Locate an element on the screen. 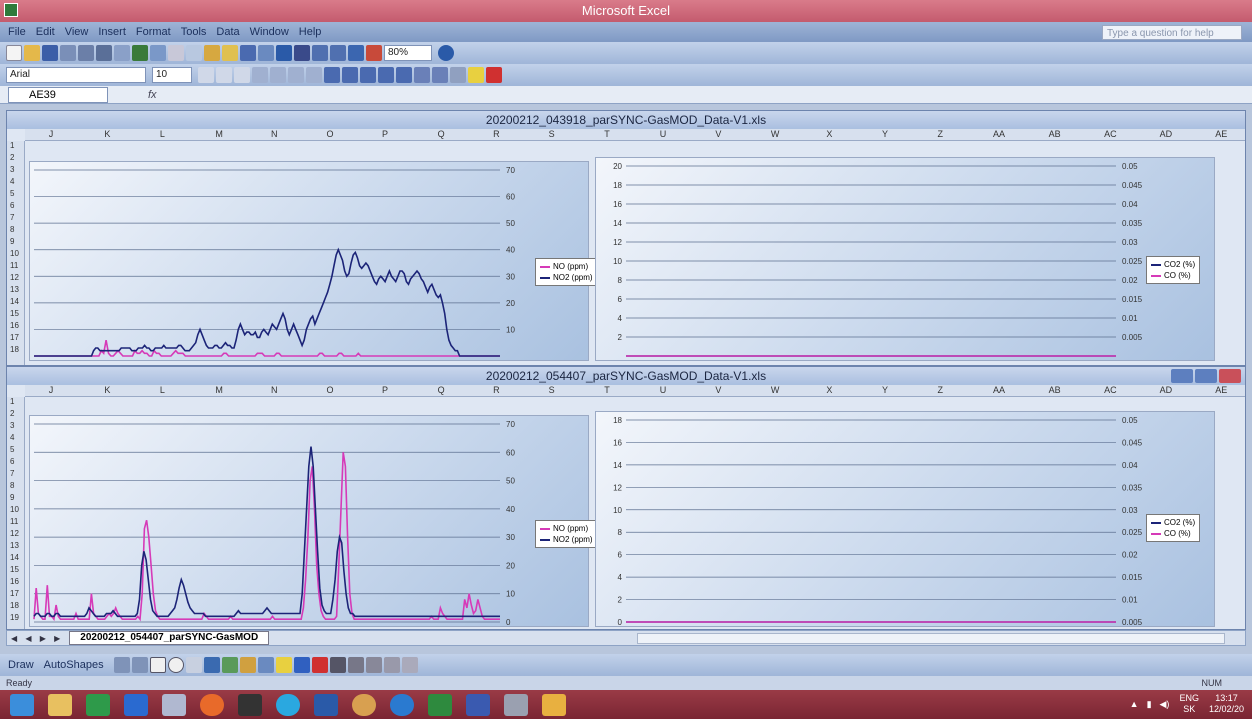 Image resolution: width=1252 pixels, height=719 pixels. help-search-input: Type a question for help is located at coordinates (1172, 32).